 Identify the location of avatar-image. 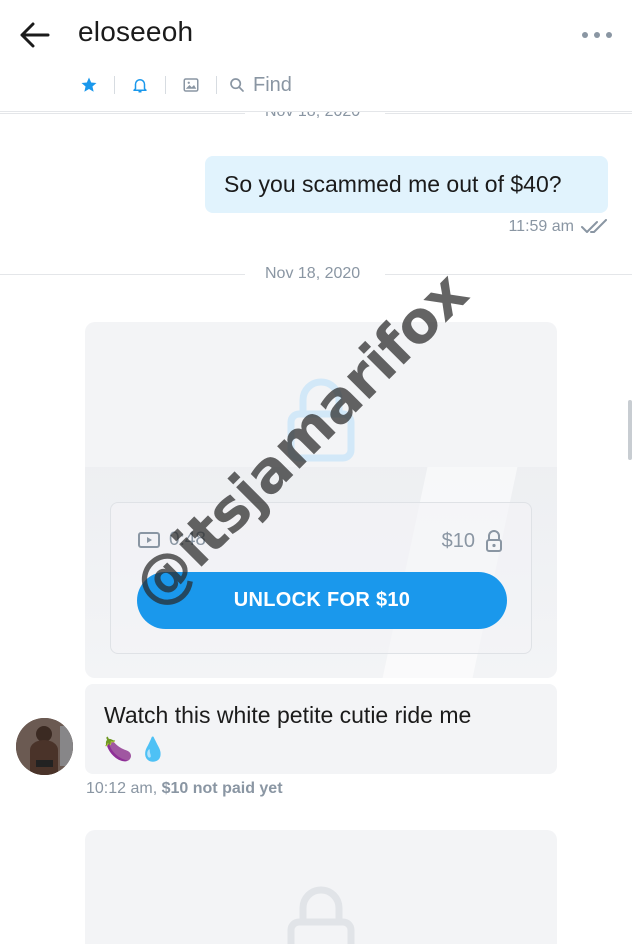
(44, 746).